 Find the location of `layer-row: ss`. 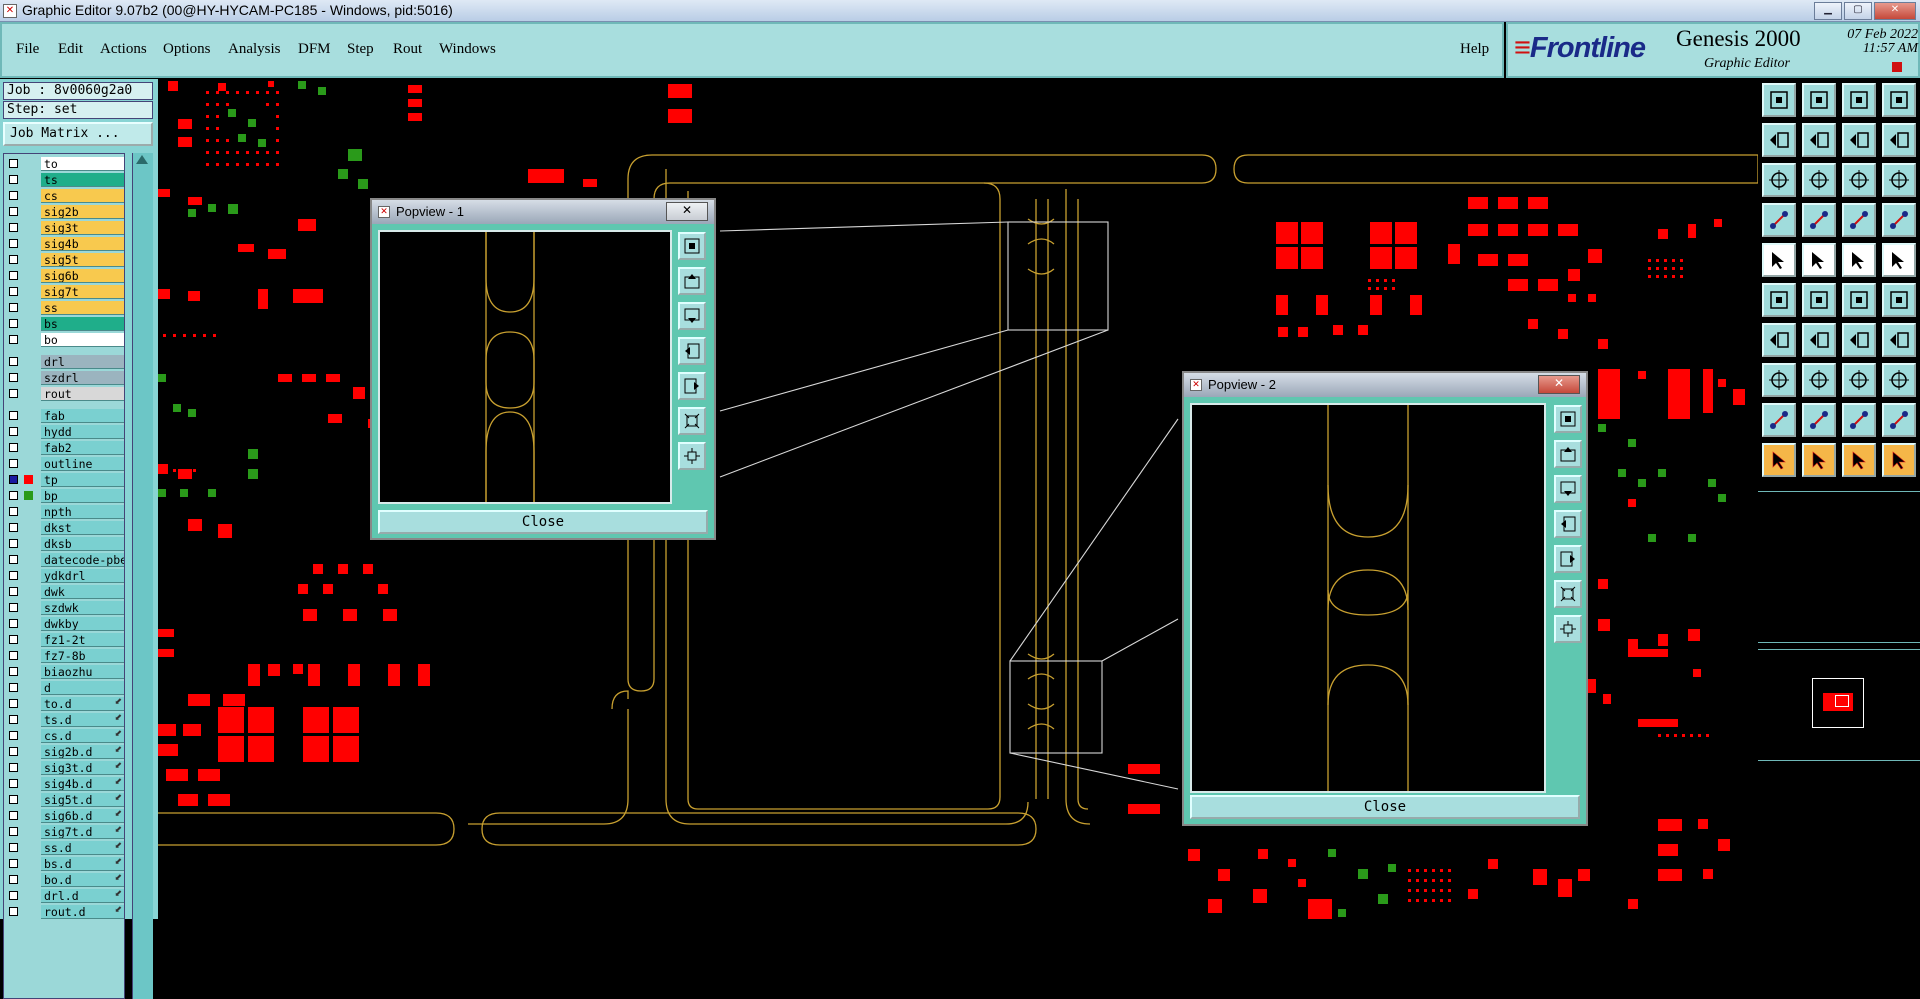

layer-row: ss is located at coordinates (64, 307).